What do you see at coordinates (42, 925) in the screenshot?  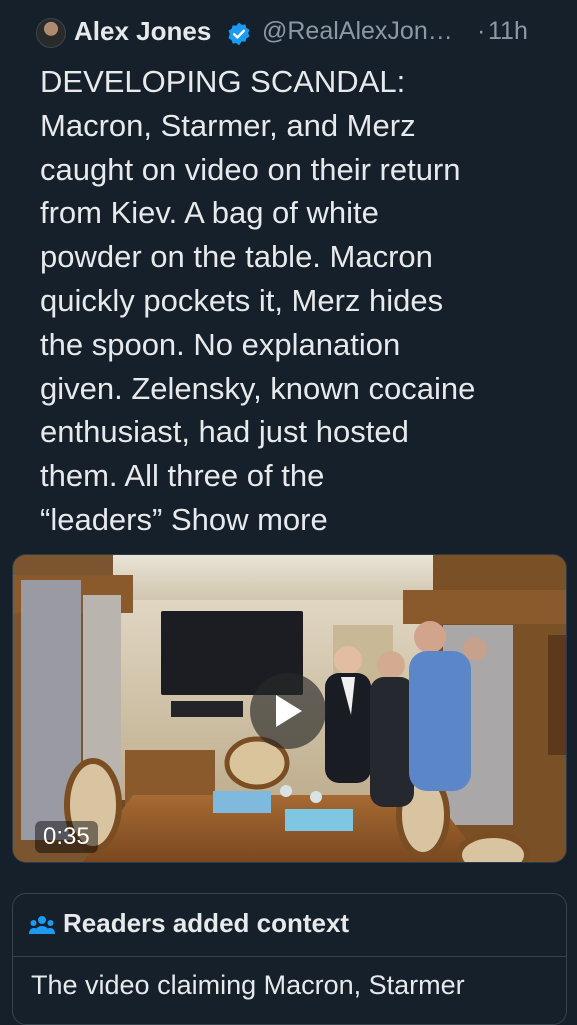 I see `people-icon` at bounding box center [42, 925].